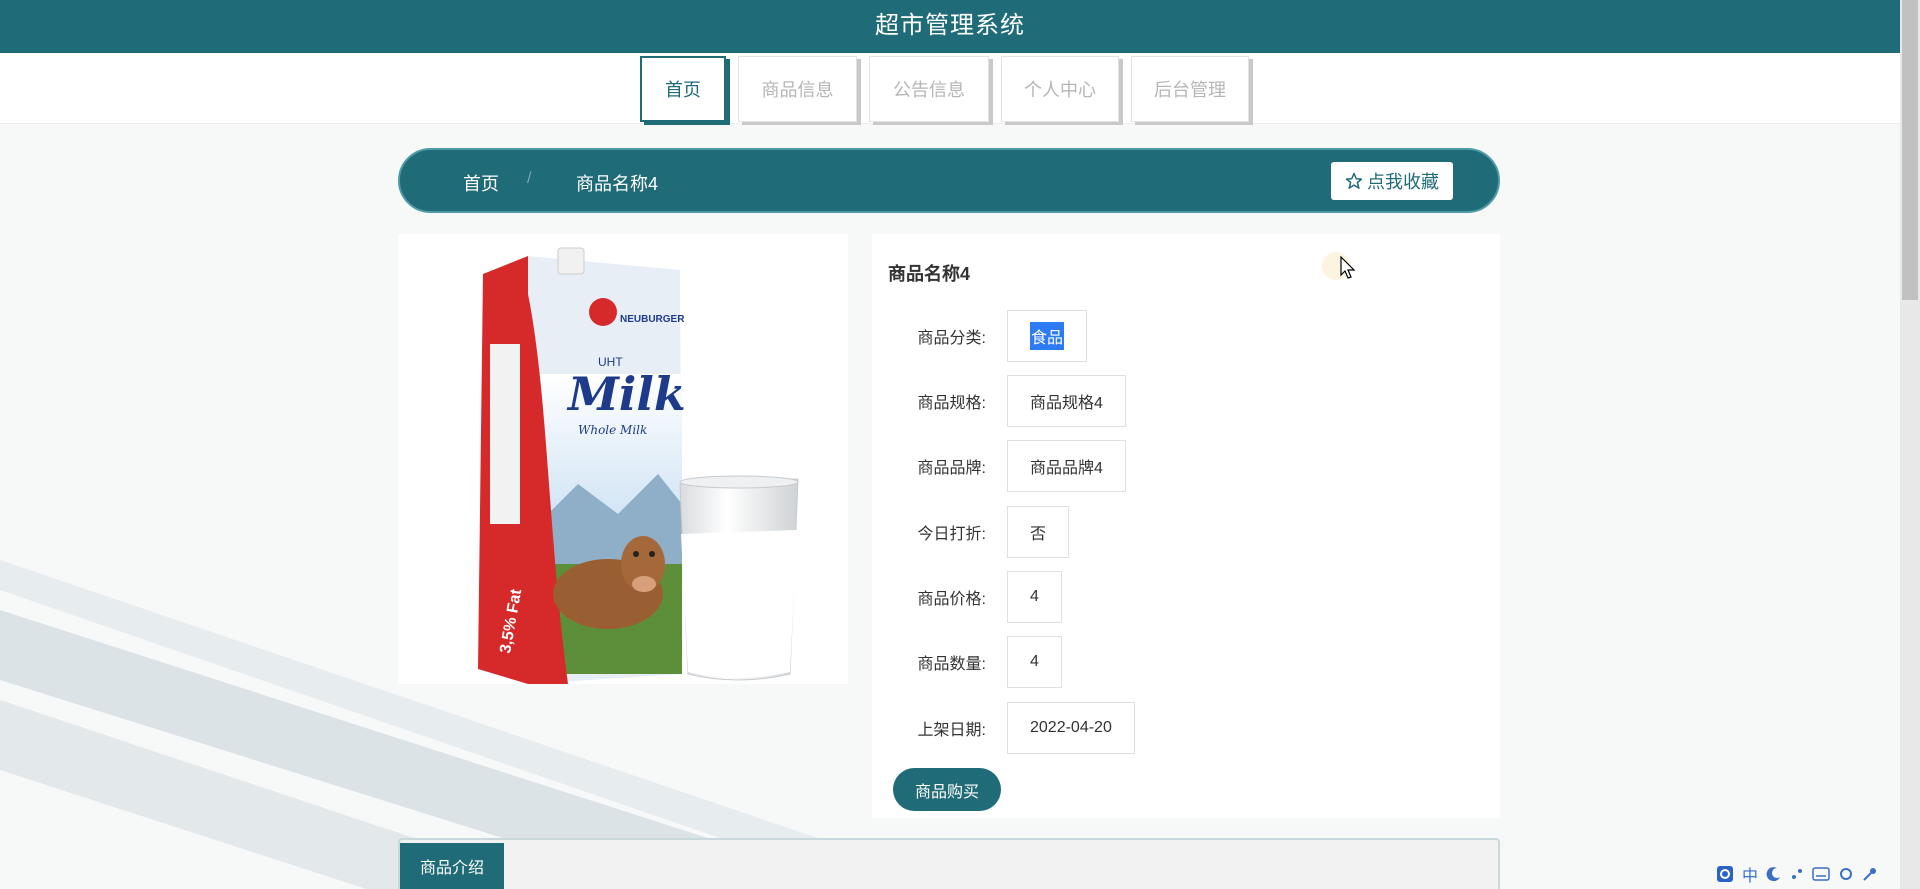  What do you see at coordinates (1910, 444) in the screenshot?
I see `page-scrollbar` at bounding box center [1910, 444].